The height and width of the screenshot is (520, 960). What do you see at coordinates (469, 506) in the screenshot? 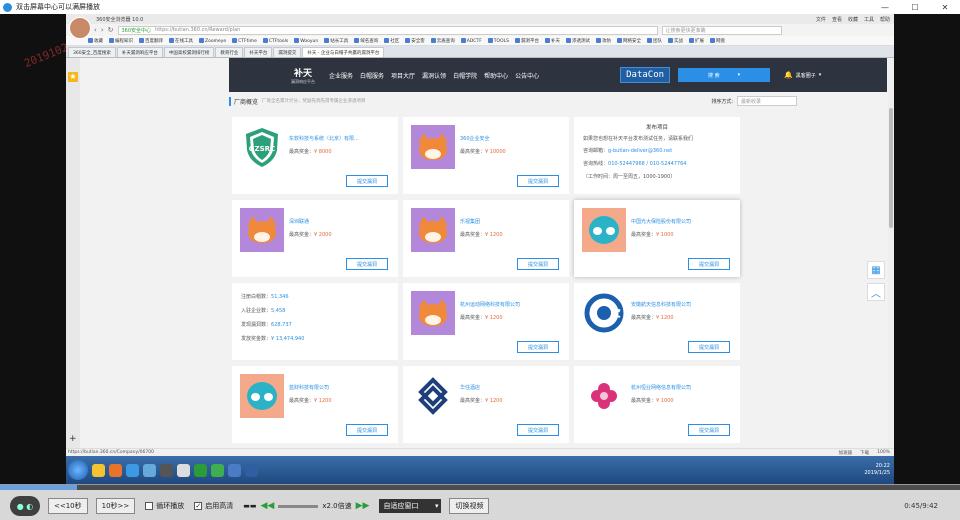
I see `switch-video-button: 切换视频` at bounding box center [469, 506].